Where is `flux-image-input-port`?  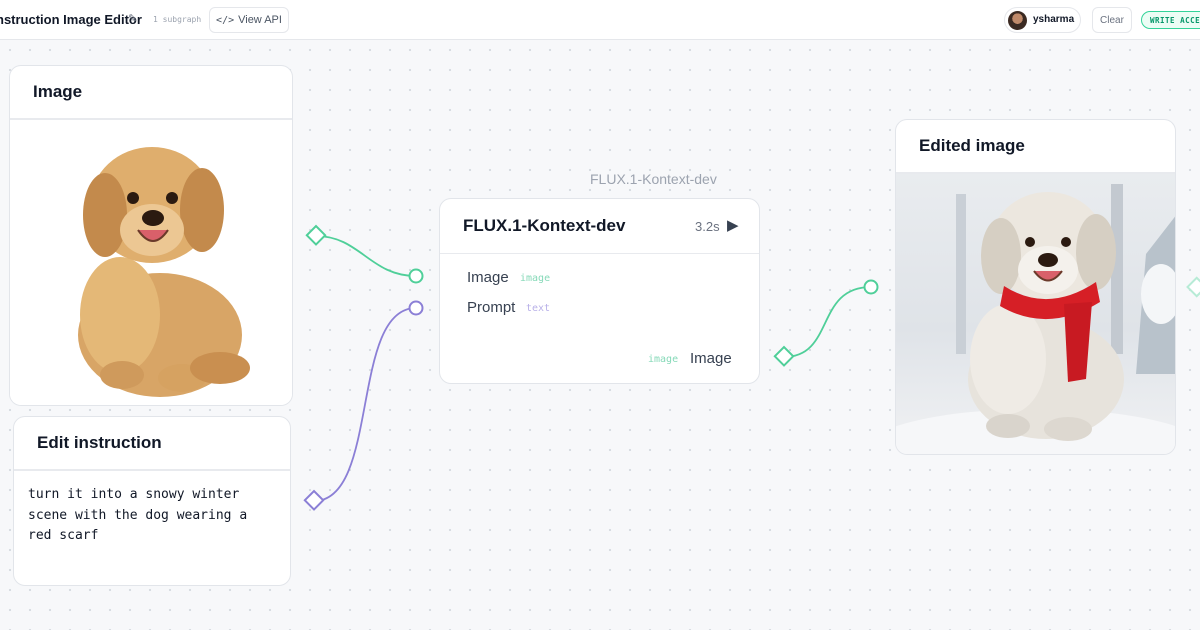 flux-image-input-port is located at coordinates (416, 276).